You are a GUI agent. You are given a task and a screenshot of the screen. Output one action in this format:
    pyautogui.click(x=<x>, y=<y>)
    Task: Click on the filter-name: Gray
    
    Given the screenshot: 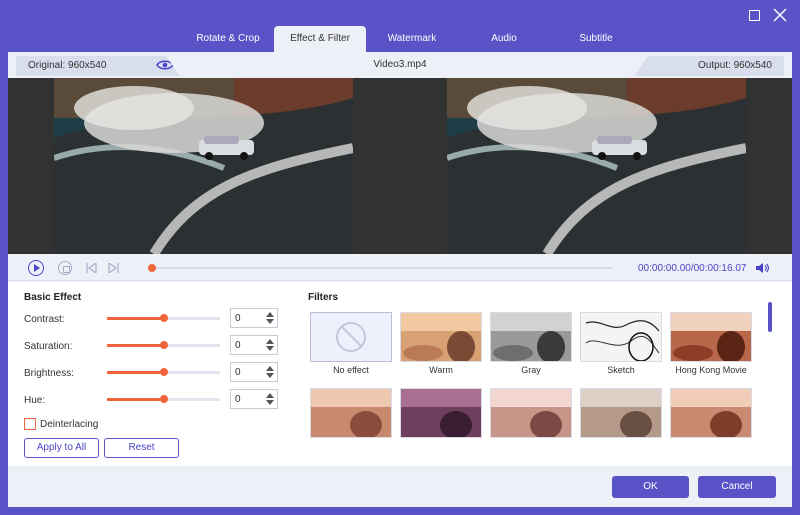 What is the action you would take?
    pyautogui.click(x=531, y=370)
    